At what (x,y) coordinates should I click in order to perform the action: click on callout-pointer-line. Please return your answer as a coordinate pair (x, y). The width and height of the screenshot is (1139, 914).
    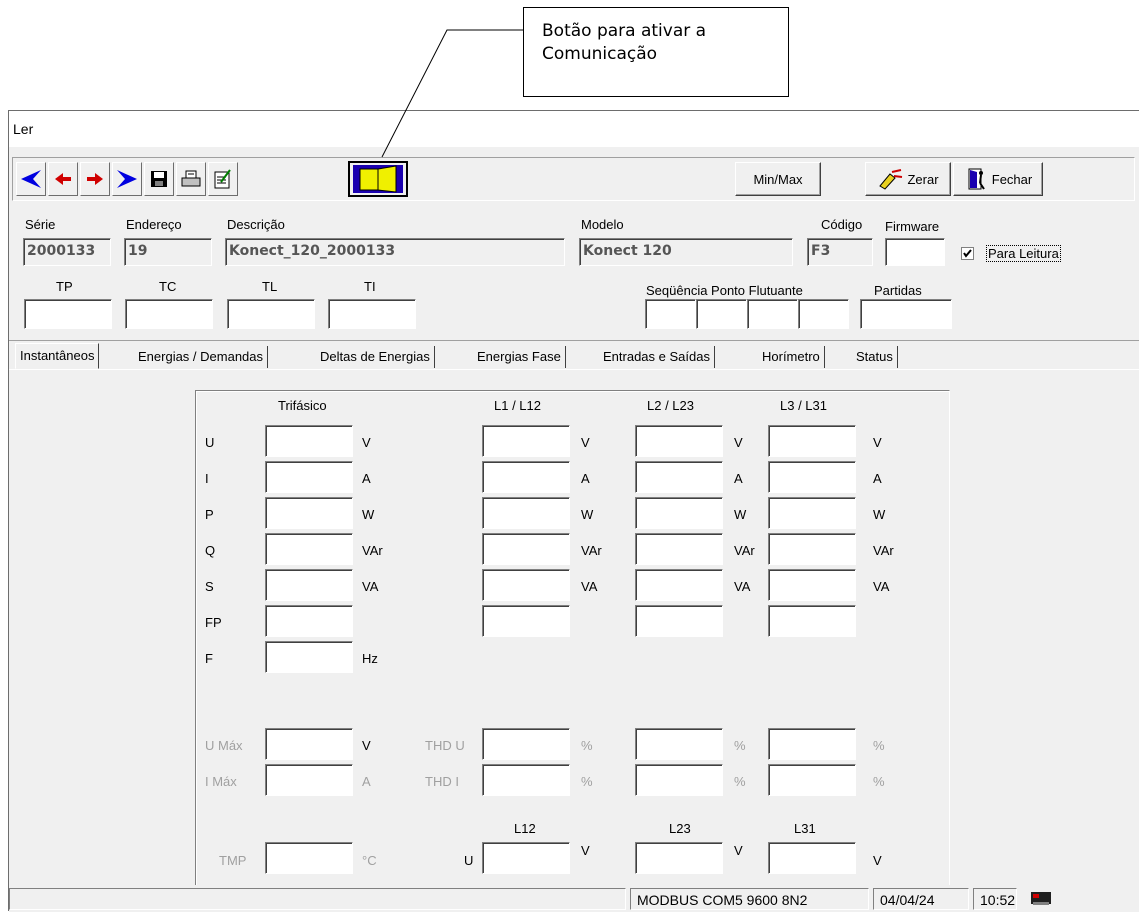
    Looking at the image, I should click on (452, 93).